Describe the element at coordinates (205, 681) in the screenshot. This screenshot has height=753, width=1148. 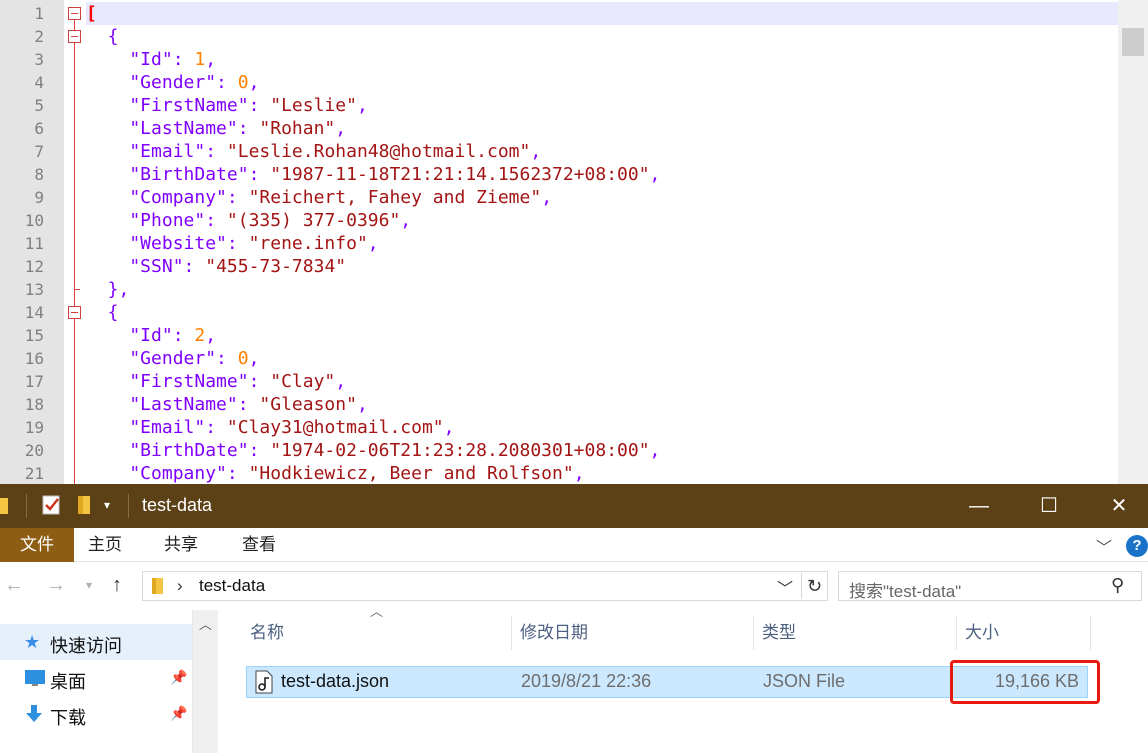
I see `navigation-pane-scrollbar: ︿` at that location.